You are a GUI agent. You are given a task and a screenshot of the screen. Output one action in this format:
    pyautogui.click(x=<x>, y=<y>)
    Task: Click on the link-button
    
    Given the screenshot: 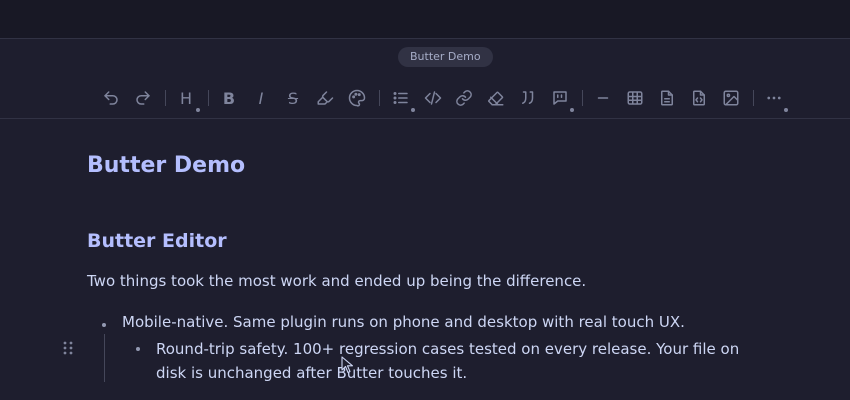 What is the action you would take?
    pyautogui.click(x=464, y=98)
    